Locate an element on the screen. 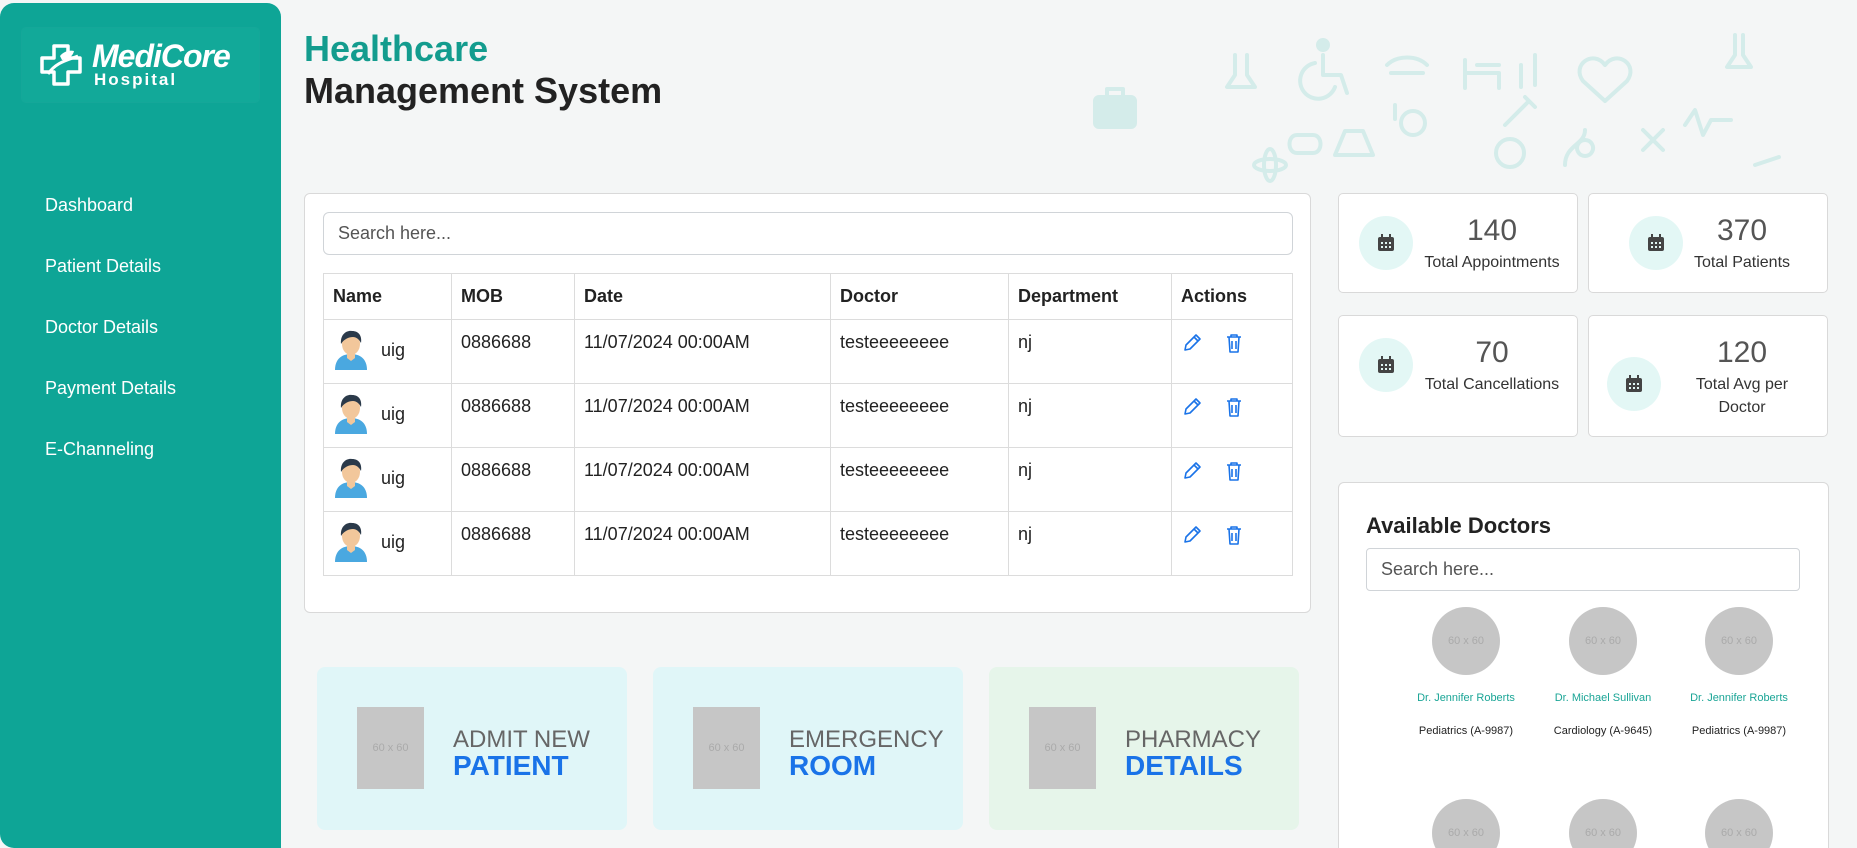 This screenshot has height=848, width=1857. page-title-line2: Management System is located at coordinates (483, 90).